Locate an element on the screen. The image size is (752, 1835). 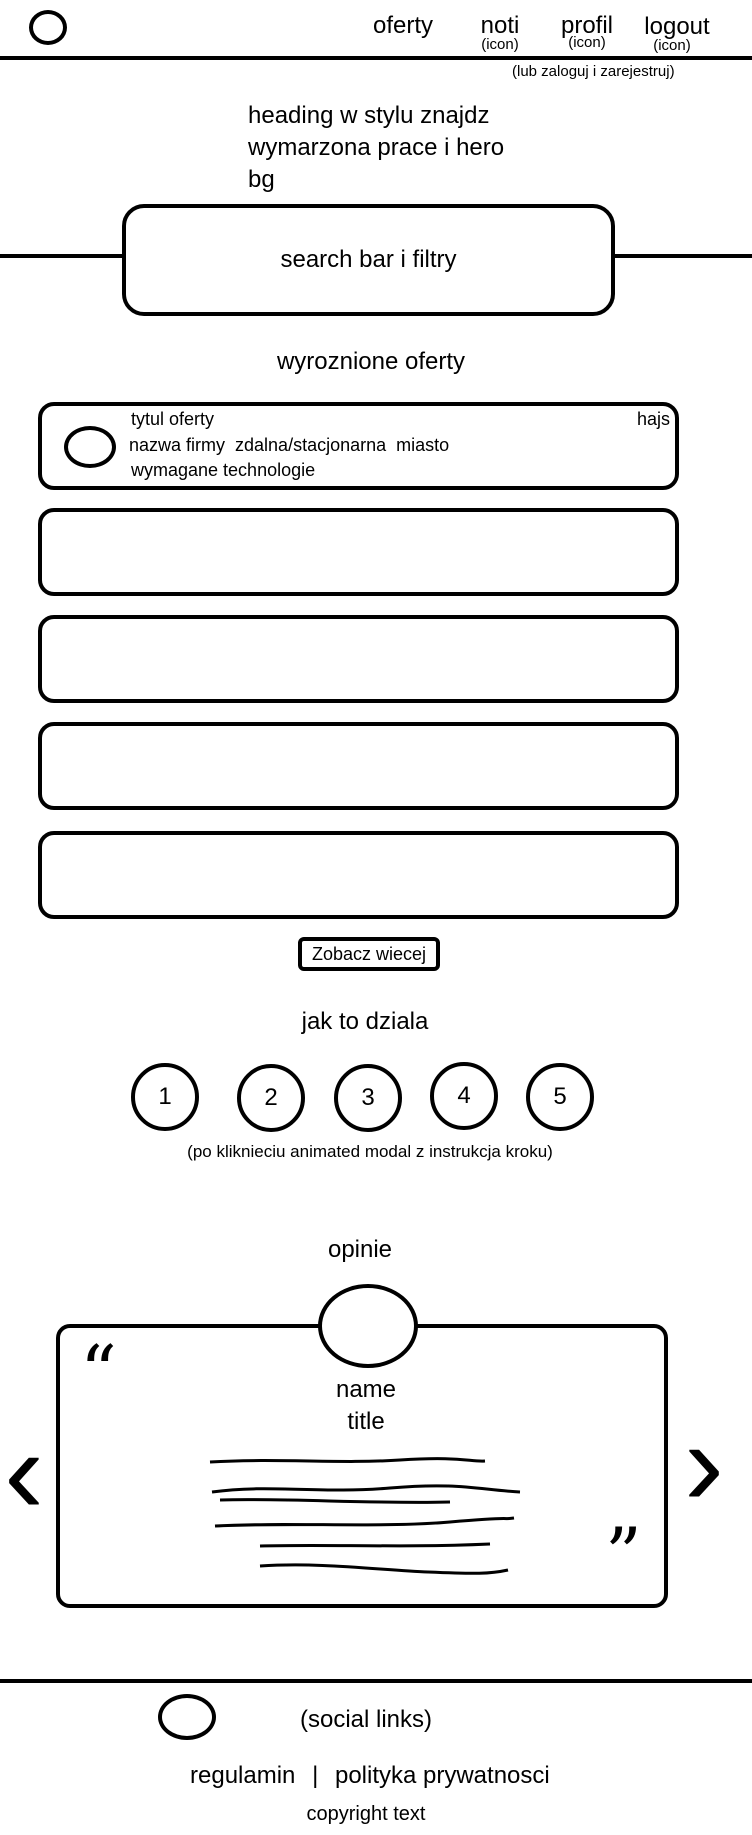
social-links: (social links) is located at coordinates (366, 1720).